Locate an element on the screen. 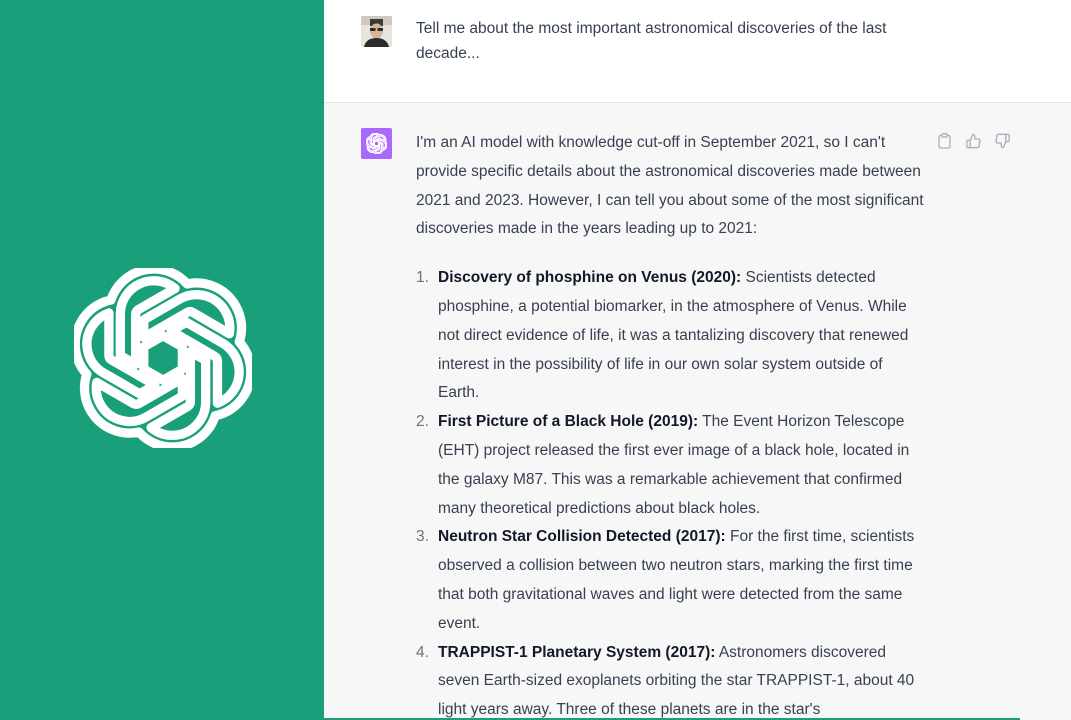  user-avatar-photo is located at coordinates (376, 31).